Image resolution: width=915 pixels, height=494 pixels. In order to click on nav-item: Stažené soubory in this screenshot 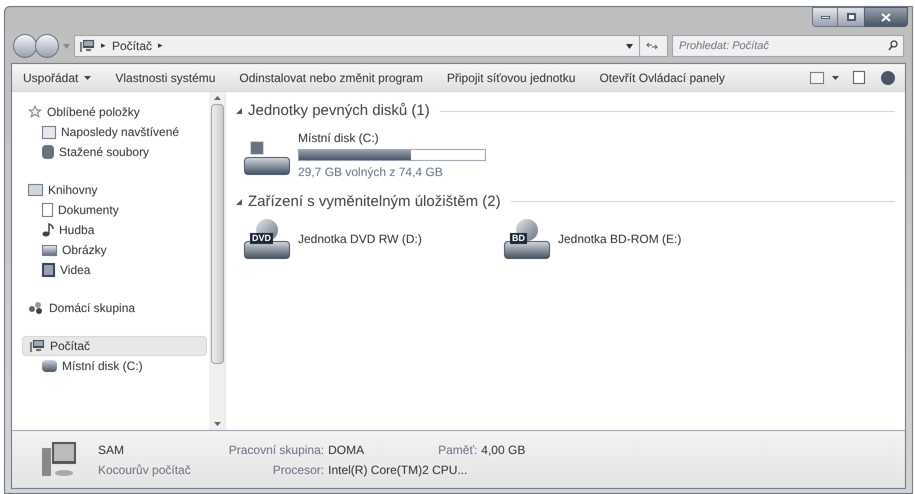, I will do `click(114, 152)`.